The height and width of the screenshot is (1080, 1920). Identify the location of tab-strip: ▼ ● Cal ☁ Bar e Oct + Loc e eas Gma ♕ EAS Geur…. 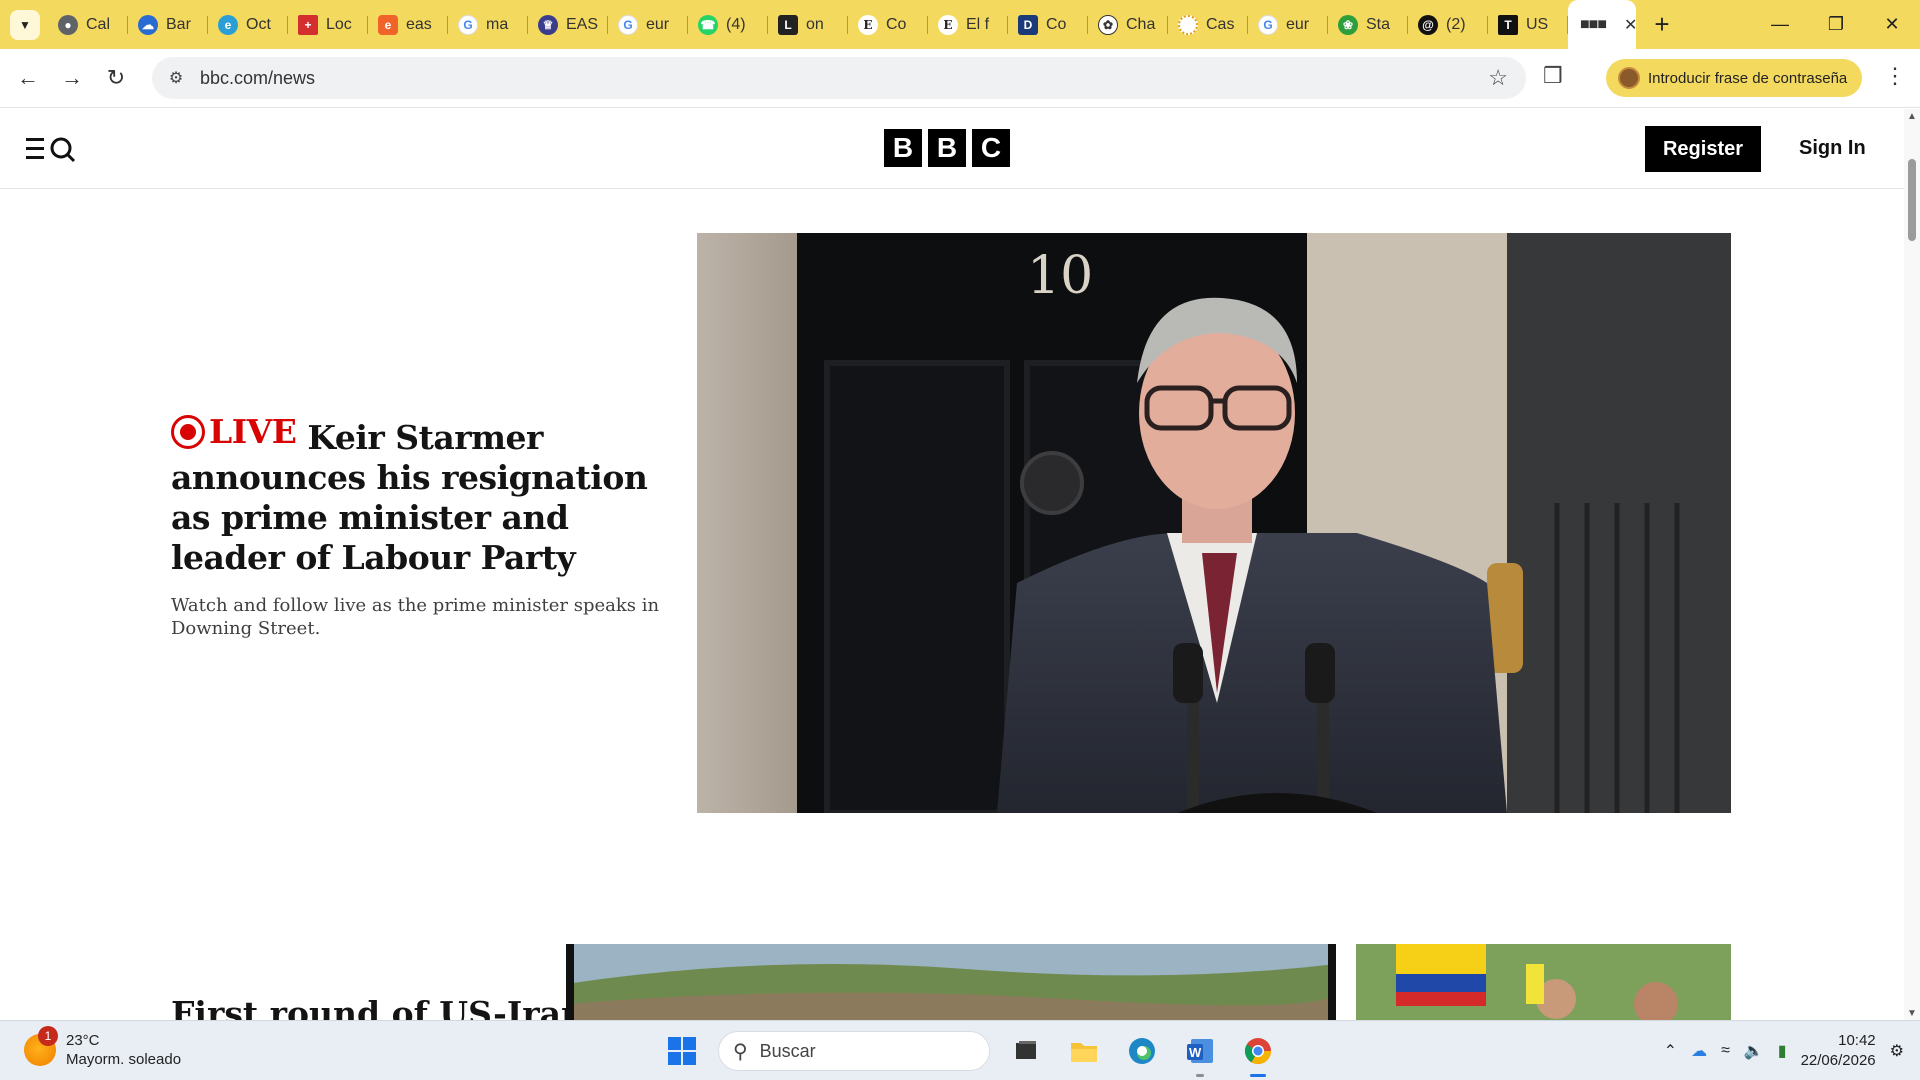
(960, 24).